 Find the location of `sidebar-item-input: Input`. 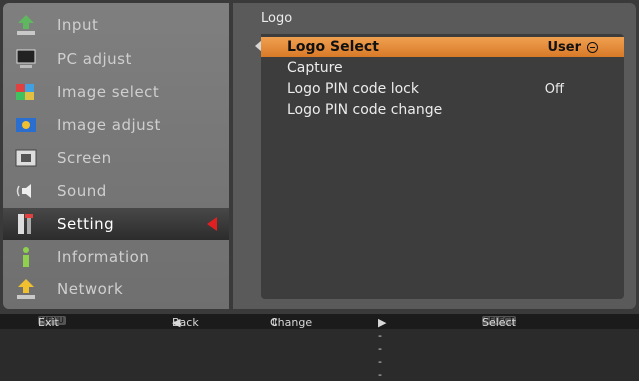

sidebar-item-input: Input is located at coordinates (116, 25).